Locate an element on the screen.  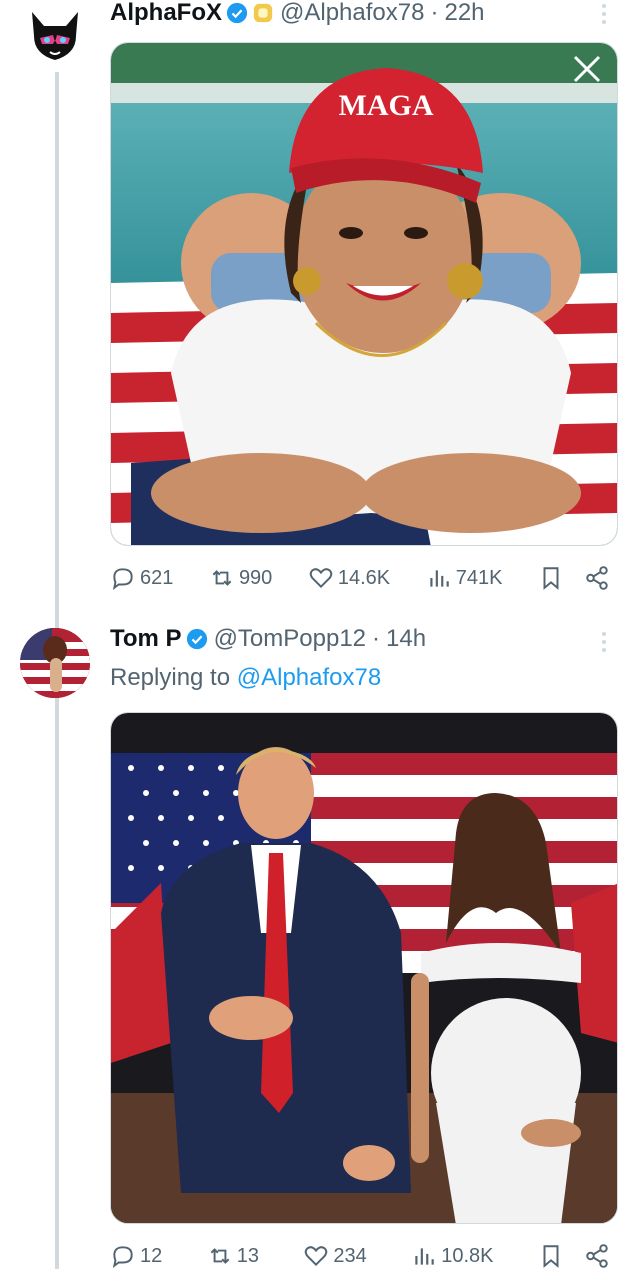
fox-avatar-icon is located at coordinates (55, 36).